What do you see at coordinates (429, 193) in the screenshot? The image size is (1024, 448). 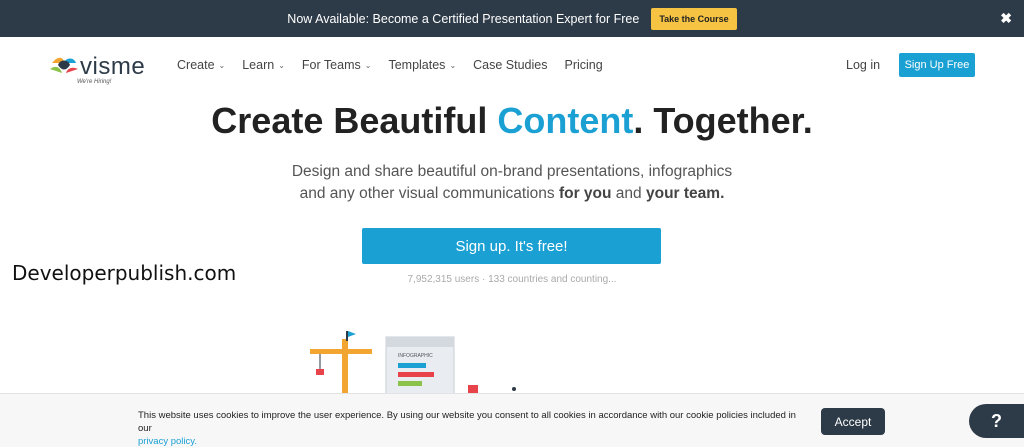 I see `sub-text: and any other visual communications` at bounding box center [429, 193].